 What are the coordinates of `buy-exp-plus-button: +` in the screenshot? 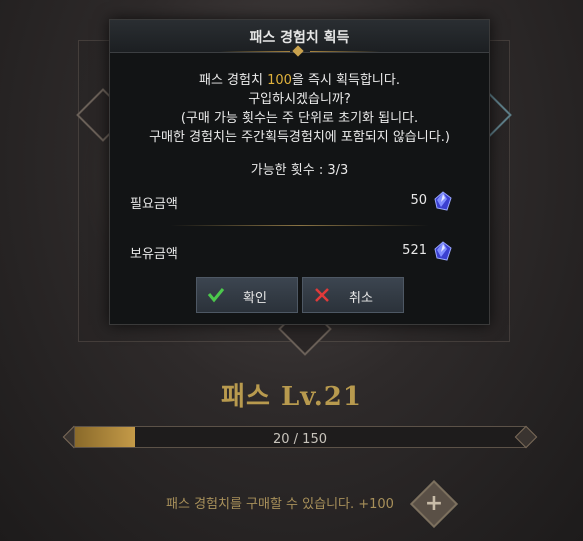 It's located at (434, 504).